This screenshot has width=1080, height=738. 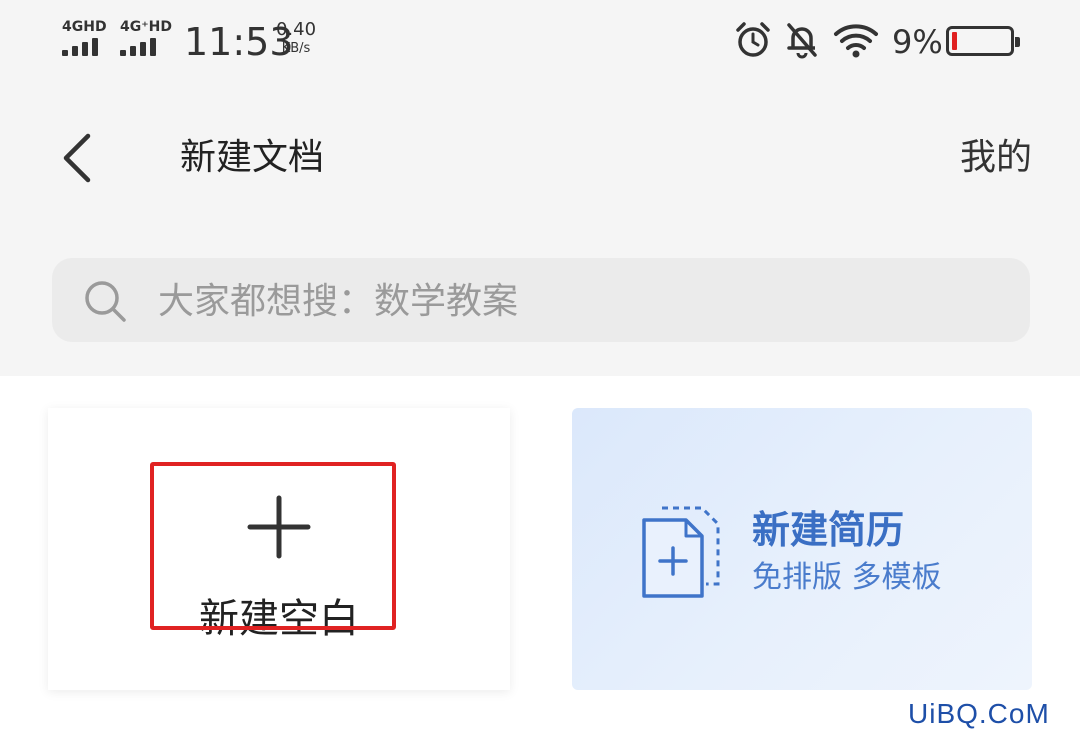 What do you see at coordinates (802, 41) in the screenshot?
I see `bell-off-icon` at bounding box center [802, 41].